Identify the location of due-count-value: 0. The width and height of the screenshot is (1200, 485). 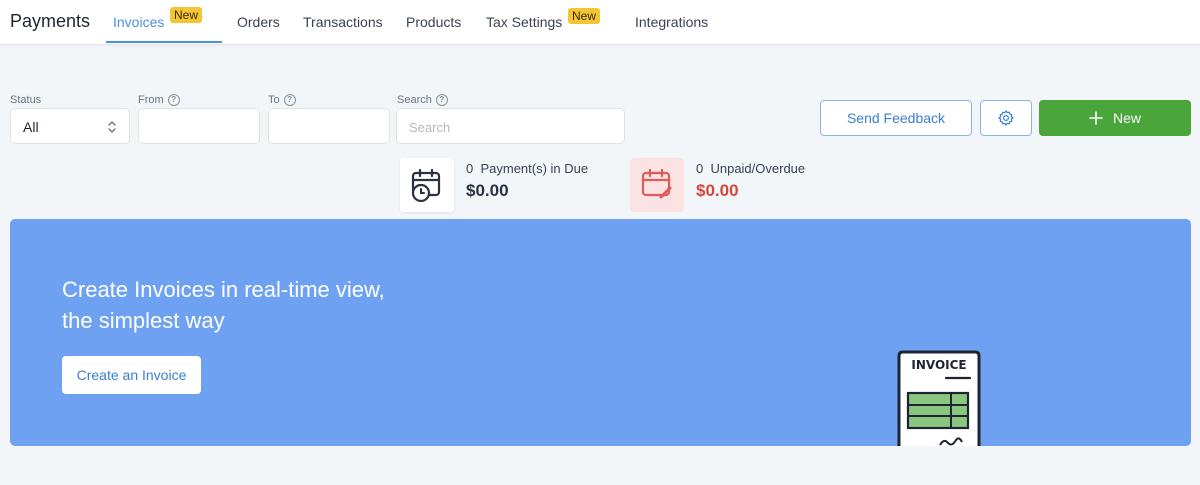
(470, 168).